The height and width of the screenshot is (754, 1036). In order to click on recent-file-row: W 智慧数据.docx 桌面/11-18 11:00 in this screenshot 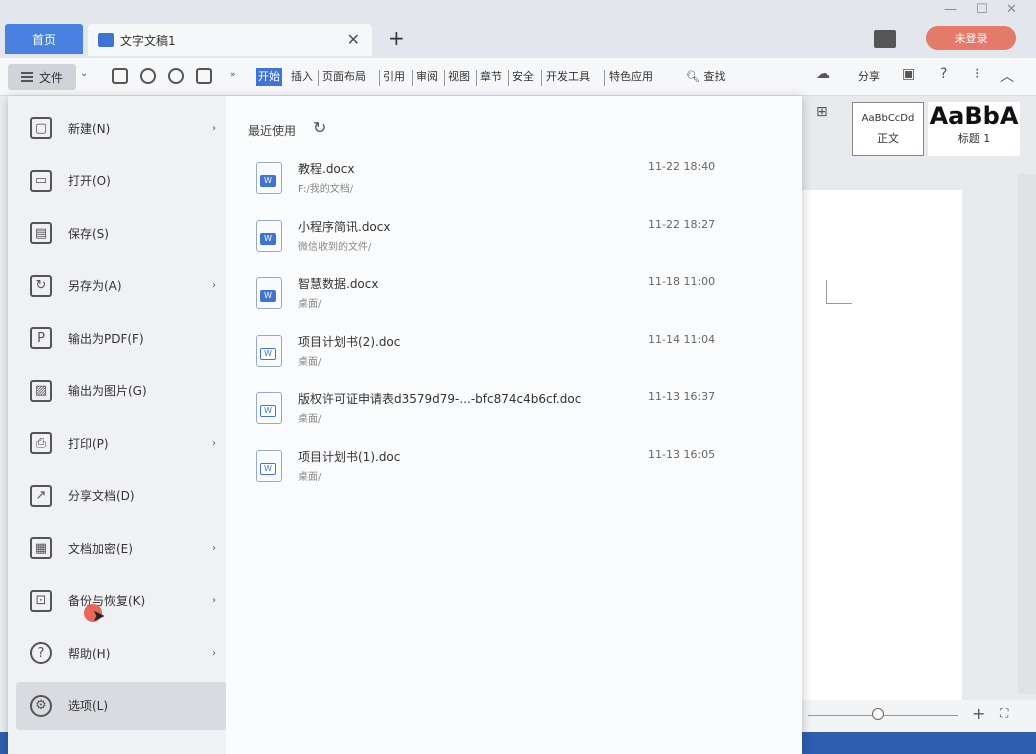, I will do `click(520, 296)`.